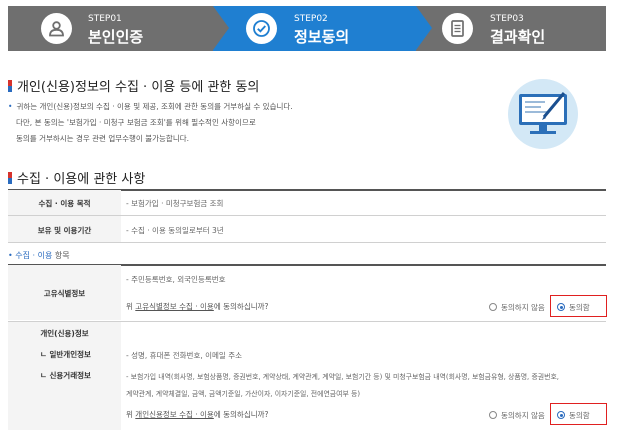  Describe the element at coordinates (56, 28) in the screenshot. I see `person-icon` at that location.